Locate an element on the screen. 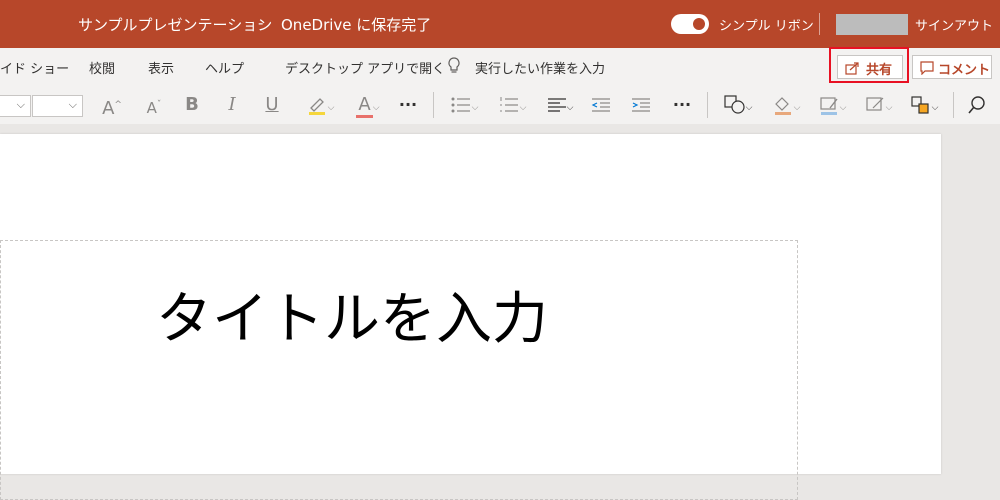 This screenshot has height=500, width=1000. increase-indent-button is located at coordinates (641, 105).